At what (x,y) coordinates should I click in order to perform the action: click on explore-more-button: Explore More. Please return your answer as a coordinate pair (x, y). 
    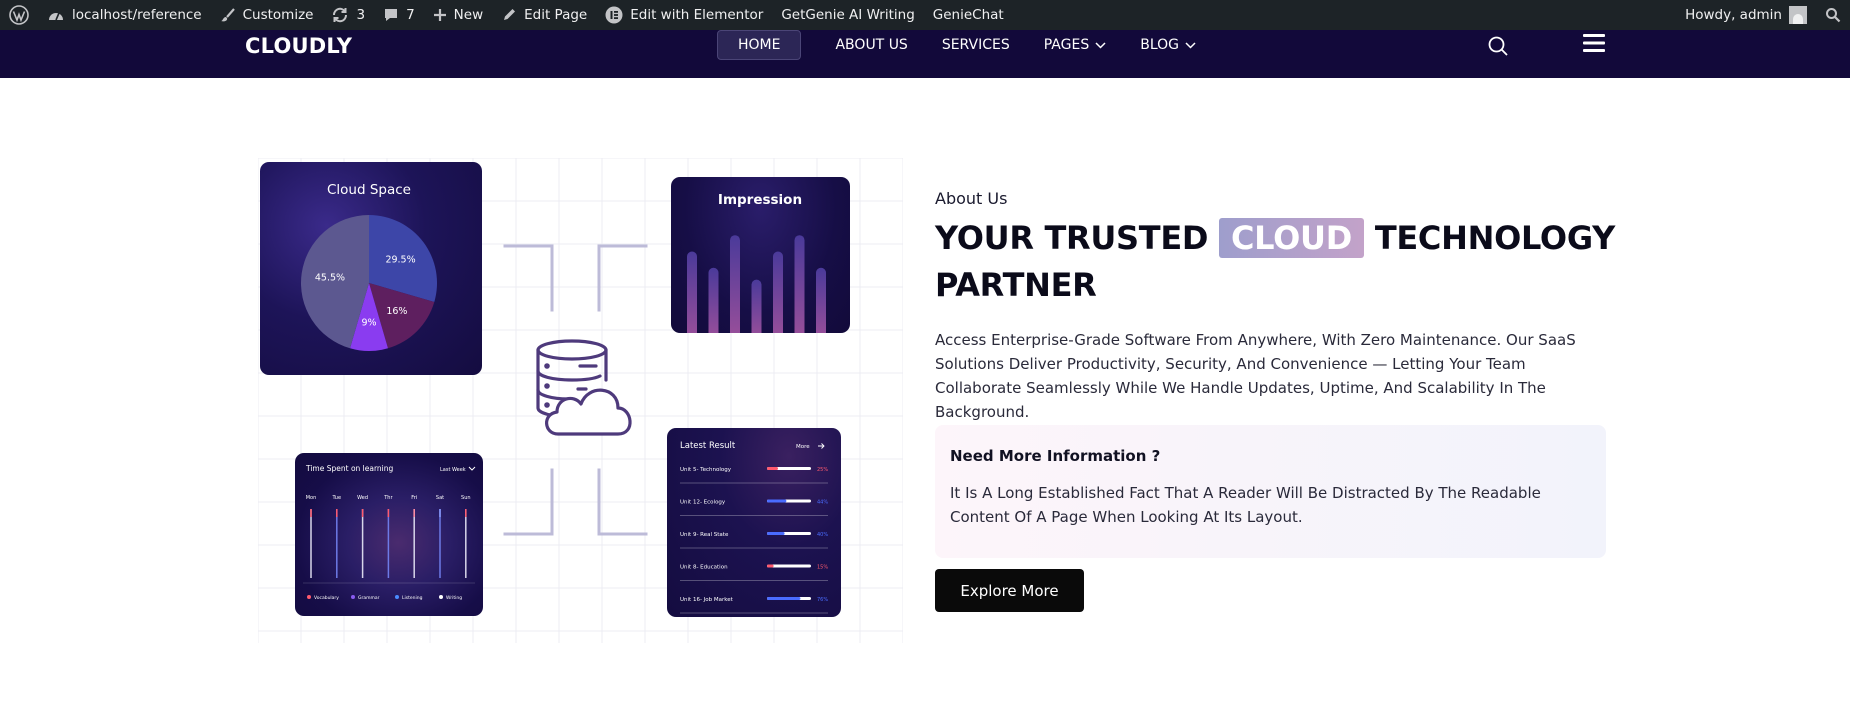
    Looking at the image, I should click on (1009, 590).